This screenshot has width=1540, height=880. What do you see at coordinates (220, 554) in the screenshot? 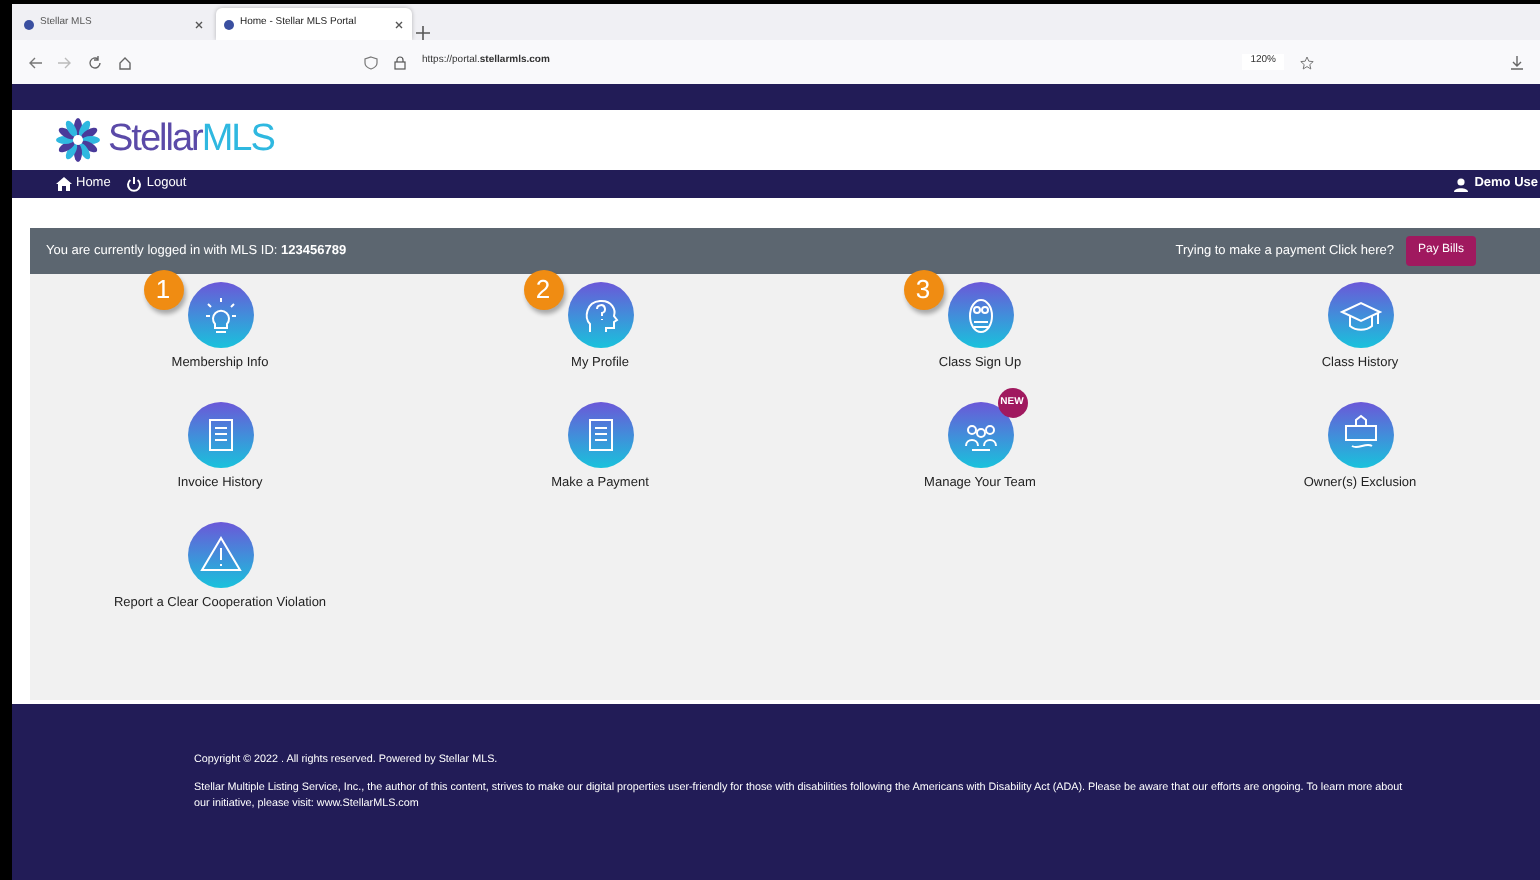
I see `warning-icon` at bounding box center [220, 554].